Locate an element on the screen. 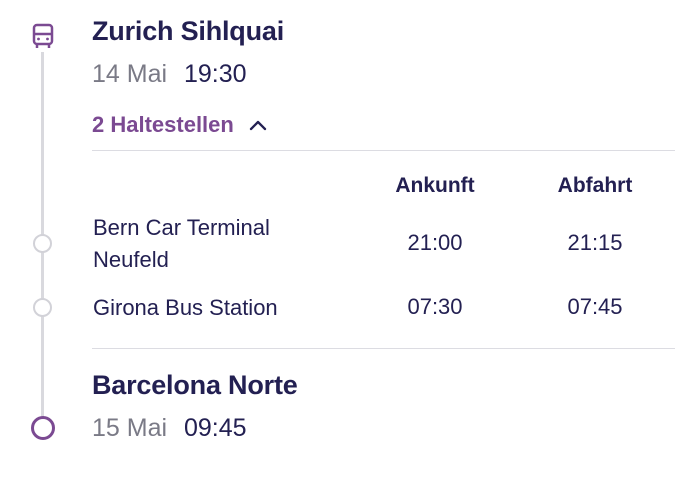  stops-divider-top is located at coordinates (383, 150).